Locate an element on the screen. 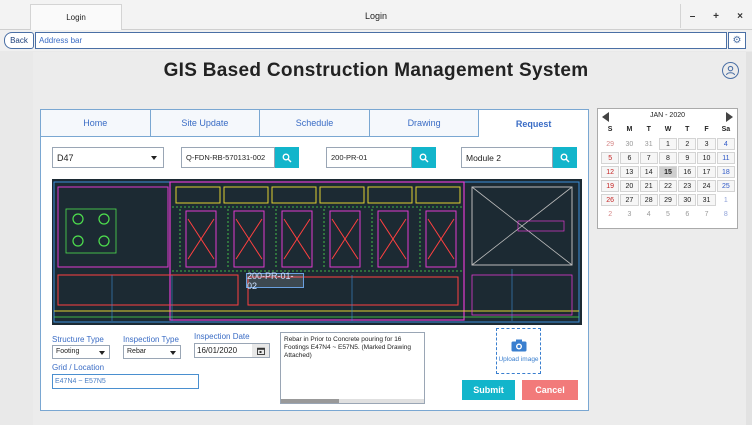 Image resolution: width=752 pixels, height=425 pixels. user-account-button is located at coordinates (730, 70).